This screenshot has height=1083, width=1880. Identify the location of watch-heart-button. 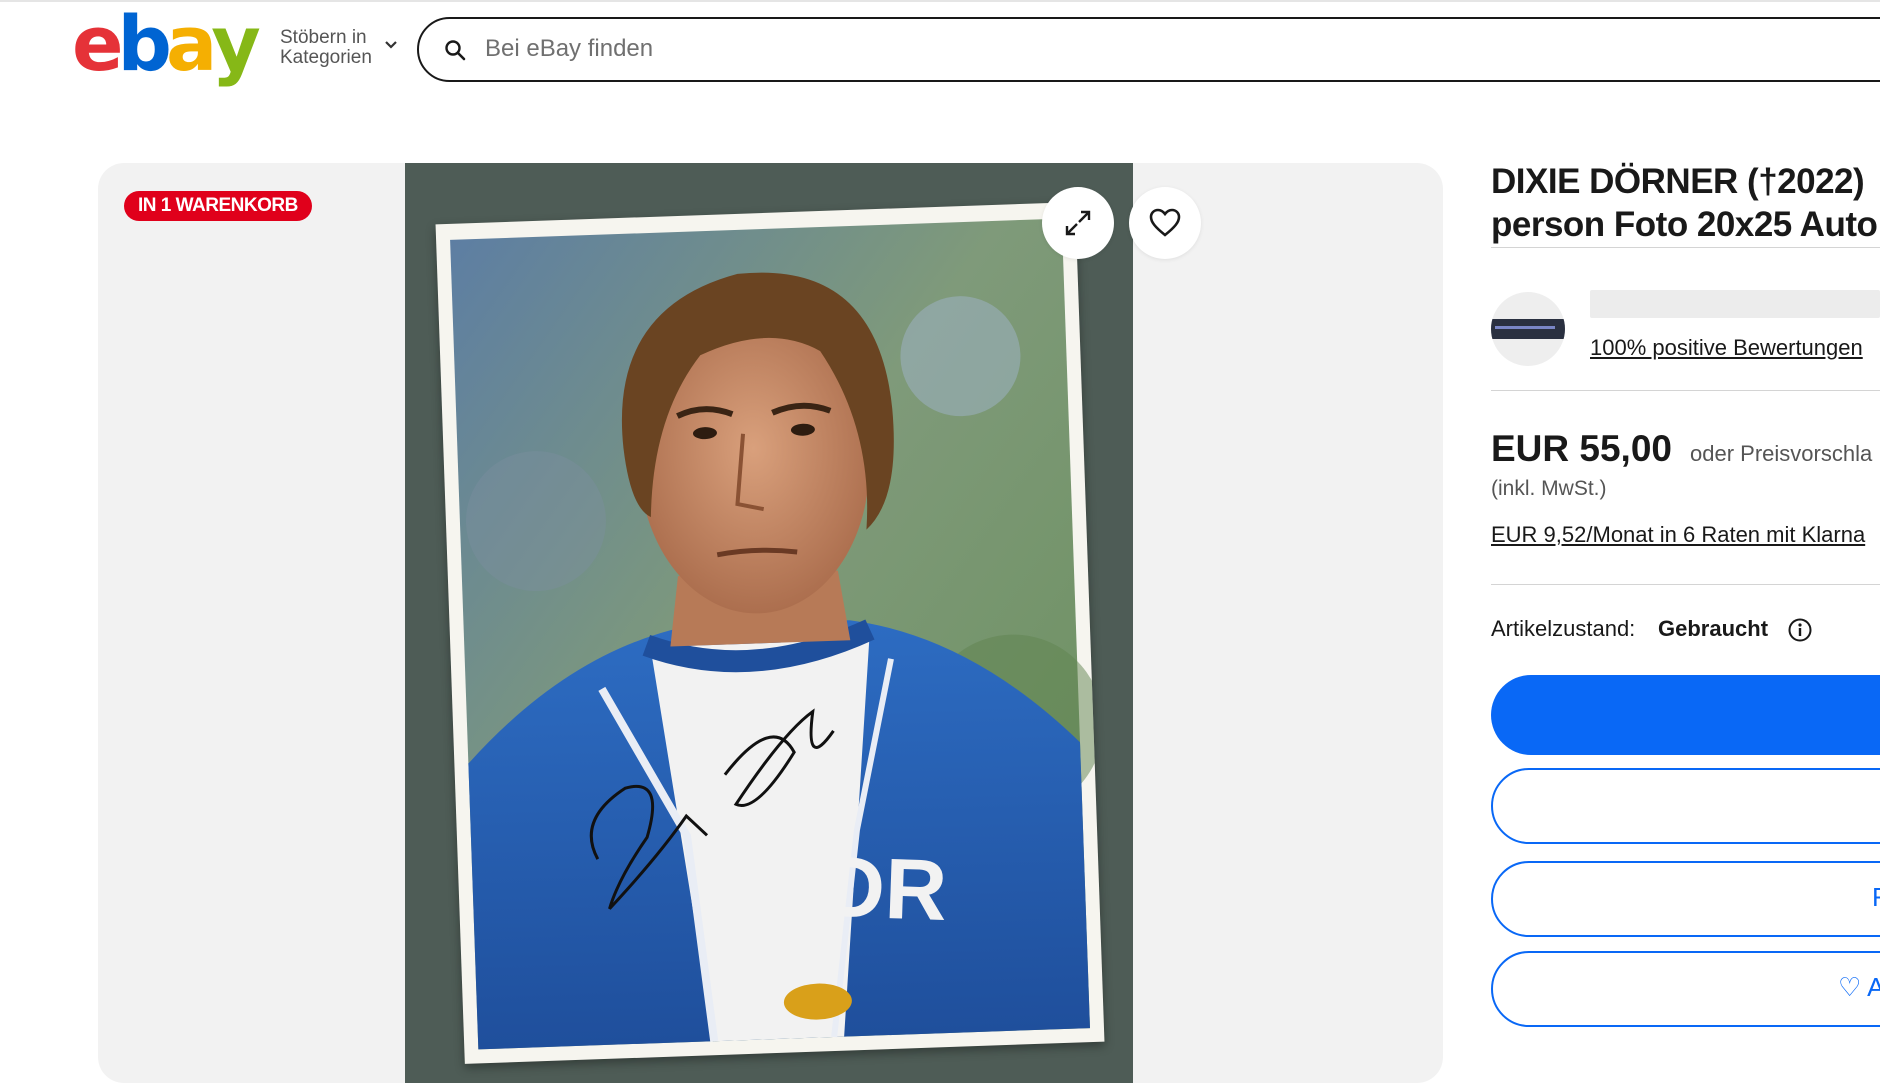
(1165, 223).